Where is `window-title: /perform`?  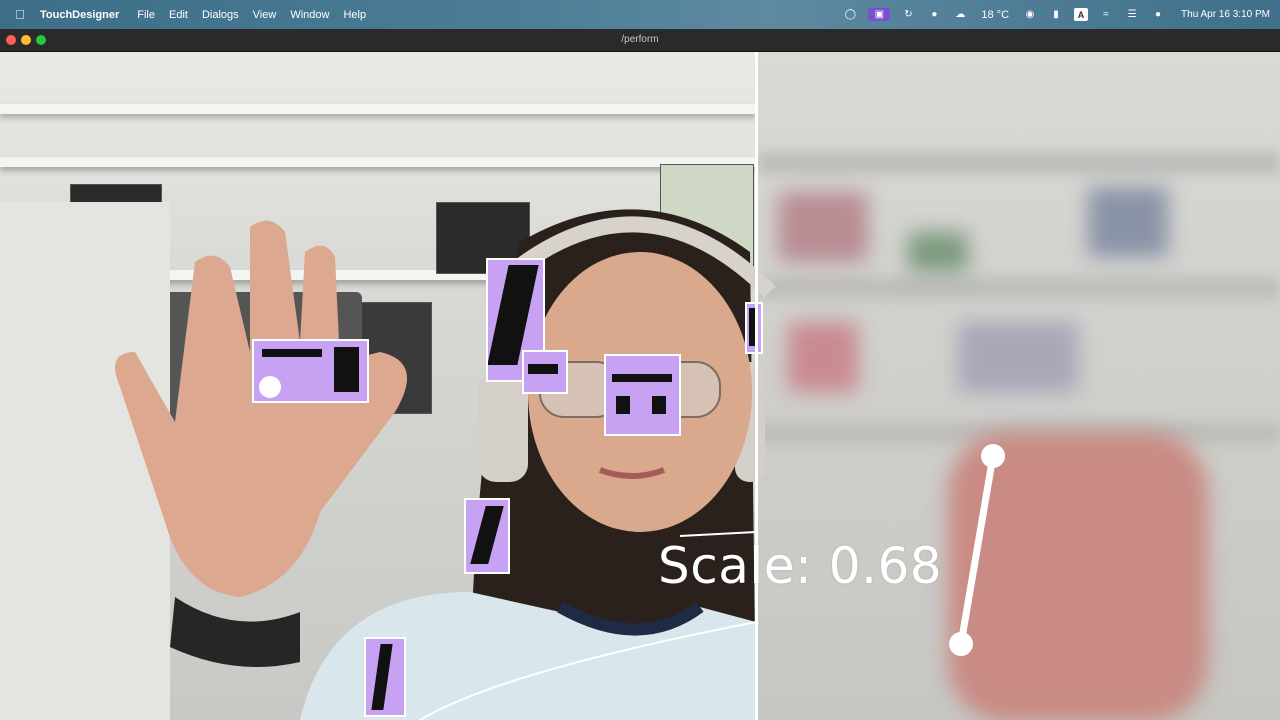 window-title: /perform is located at coordinates (640, 39).